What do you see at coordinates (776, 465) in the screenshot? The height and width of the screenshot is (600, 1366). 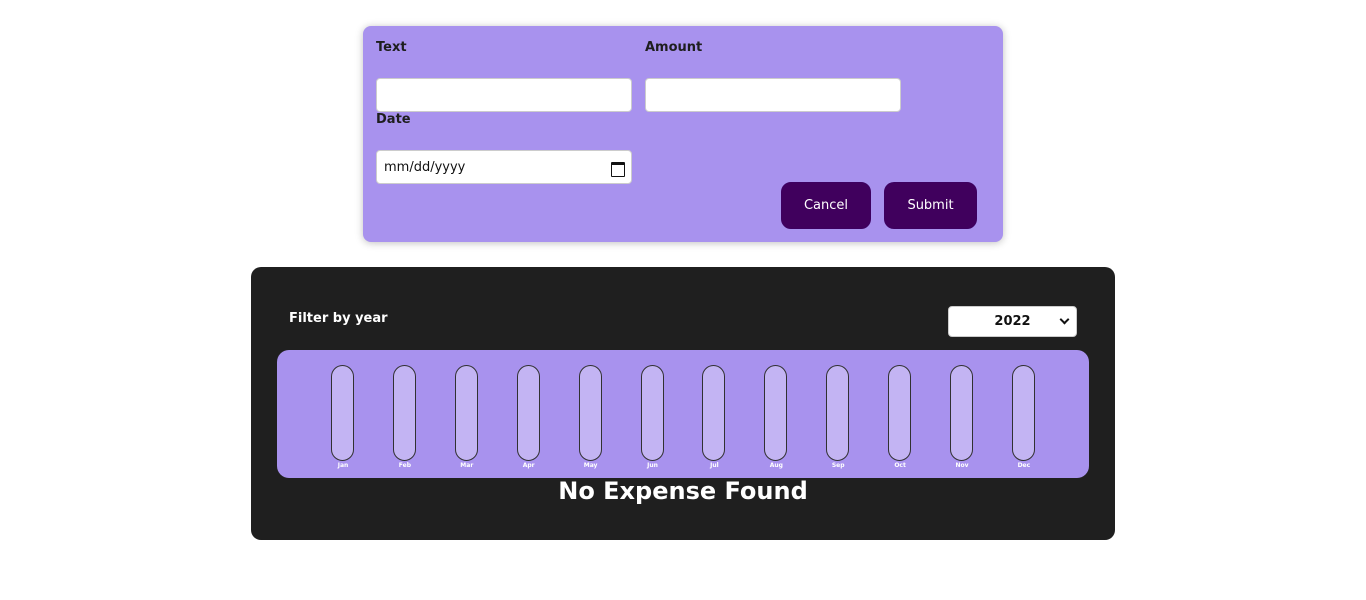 I see `chart-bar-label: Aug` at bounding box center [776, 465].